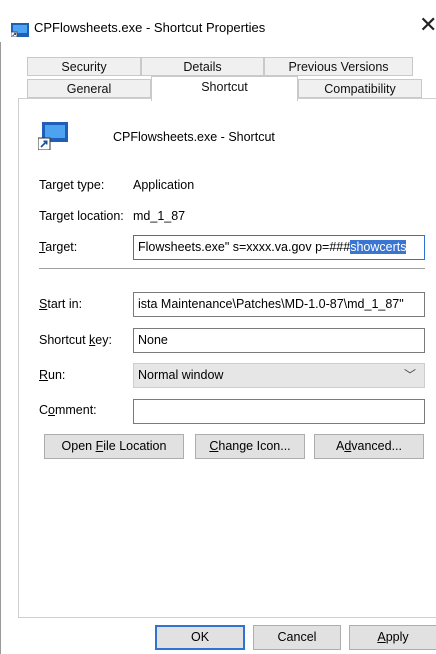  I want to click on comment-input, so click(279, 411).